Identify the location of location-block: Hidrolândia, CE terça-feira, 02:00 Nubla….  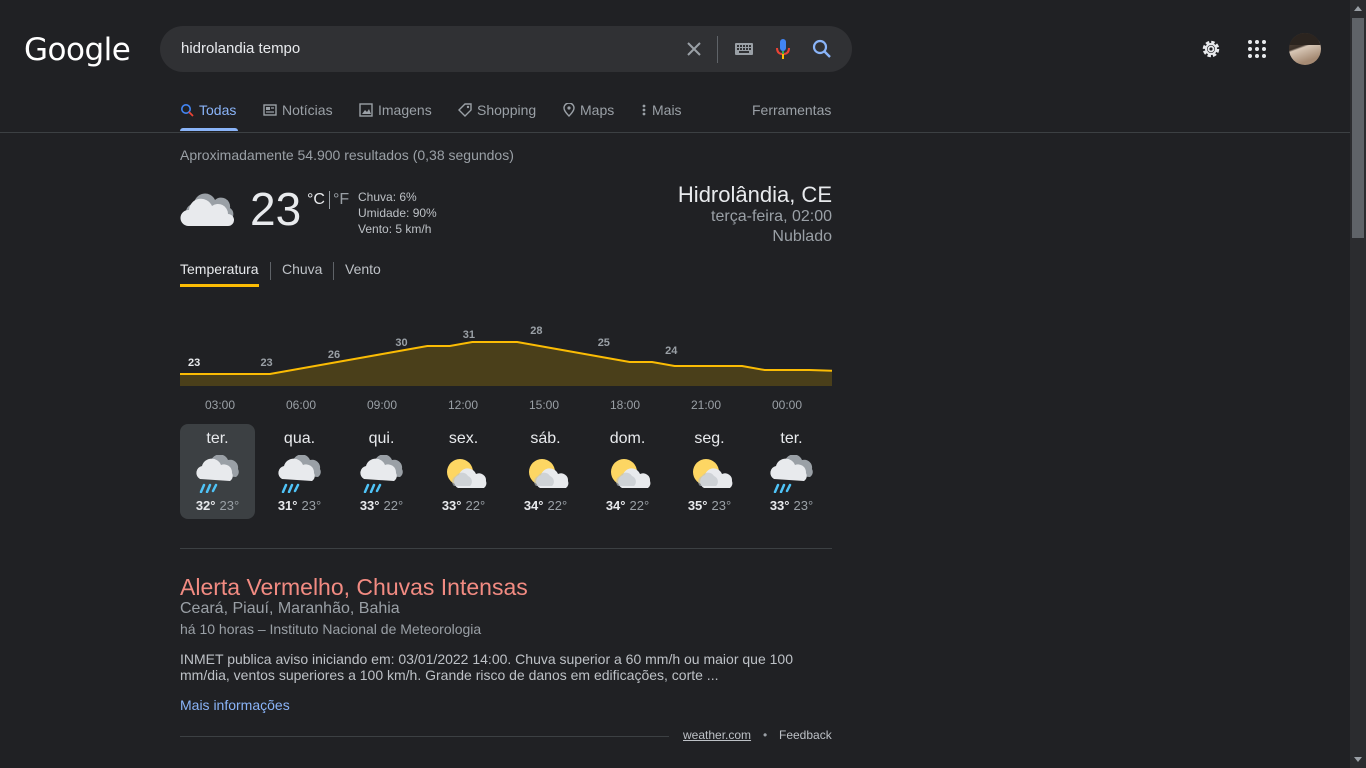
(755, 215).